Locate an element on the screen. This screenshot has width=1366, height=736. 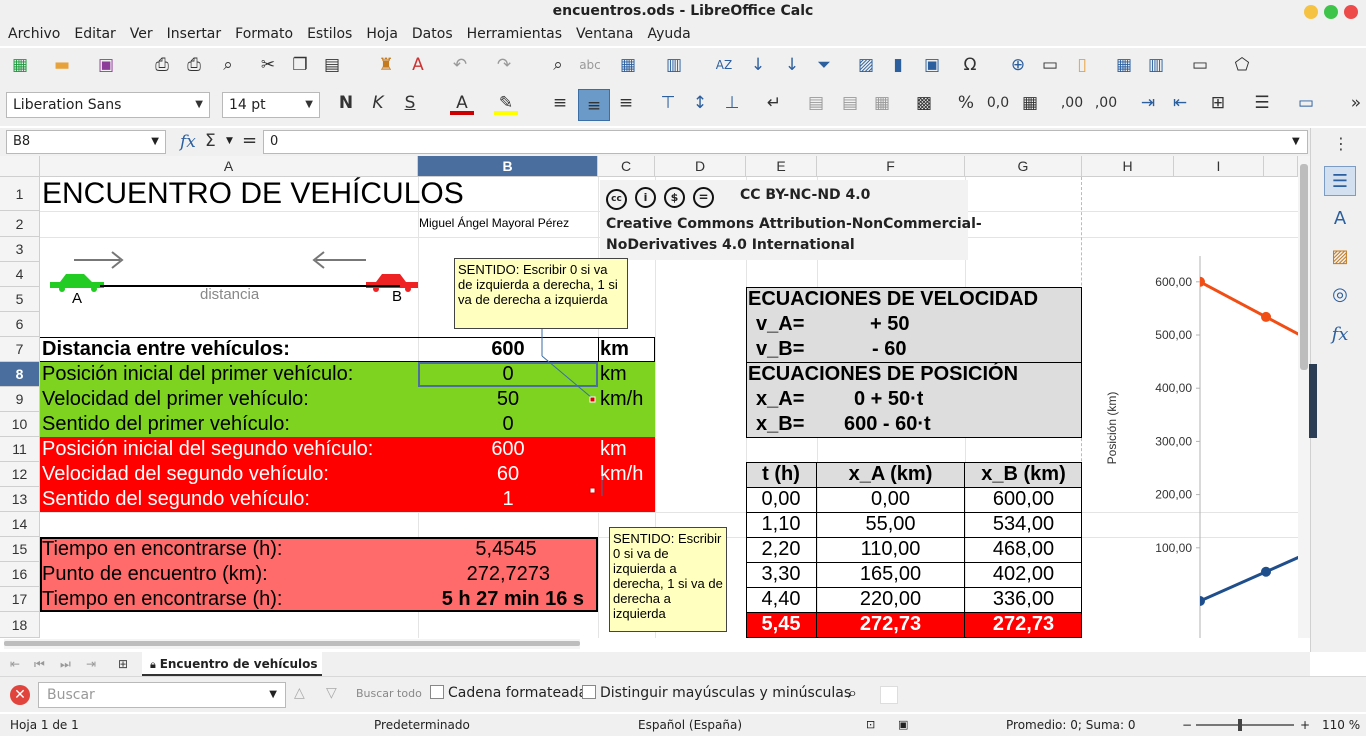
find-all-button: Buscar todo is located at coordinates (389, 693).